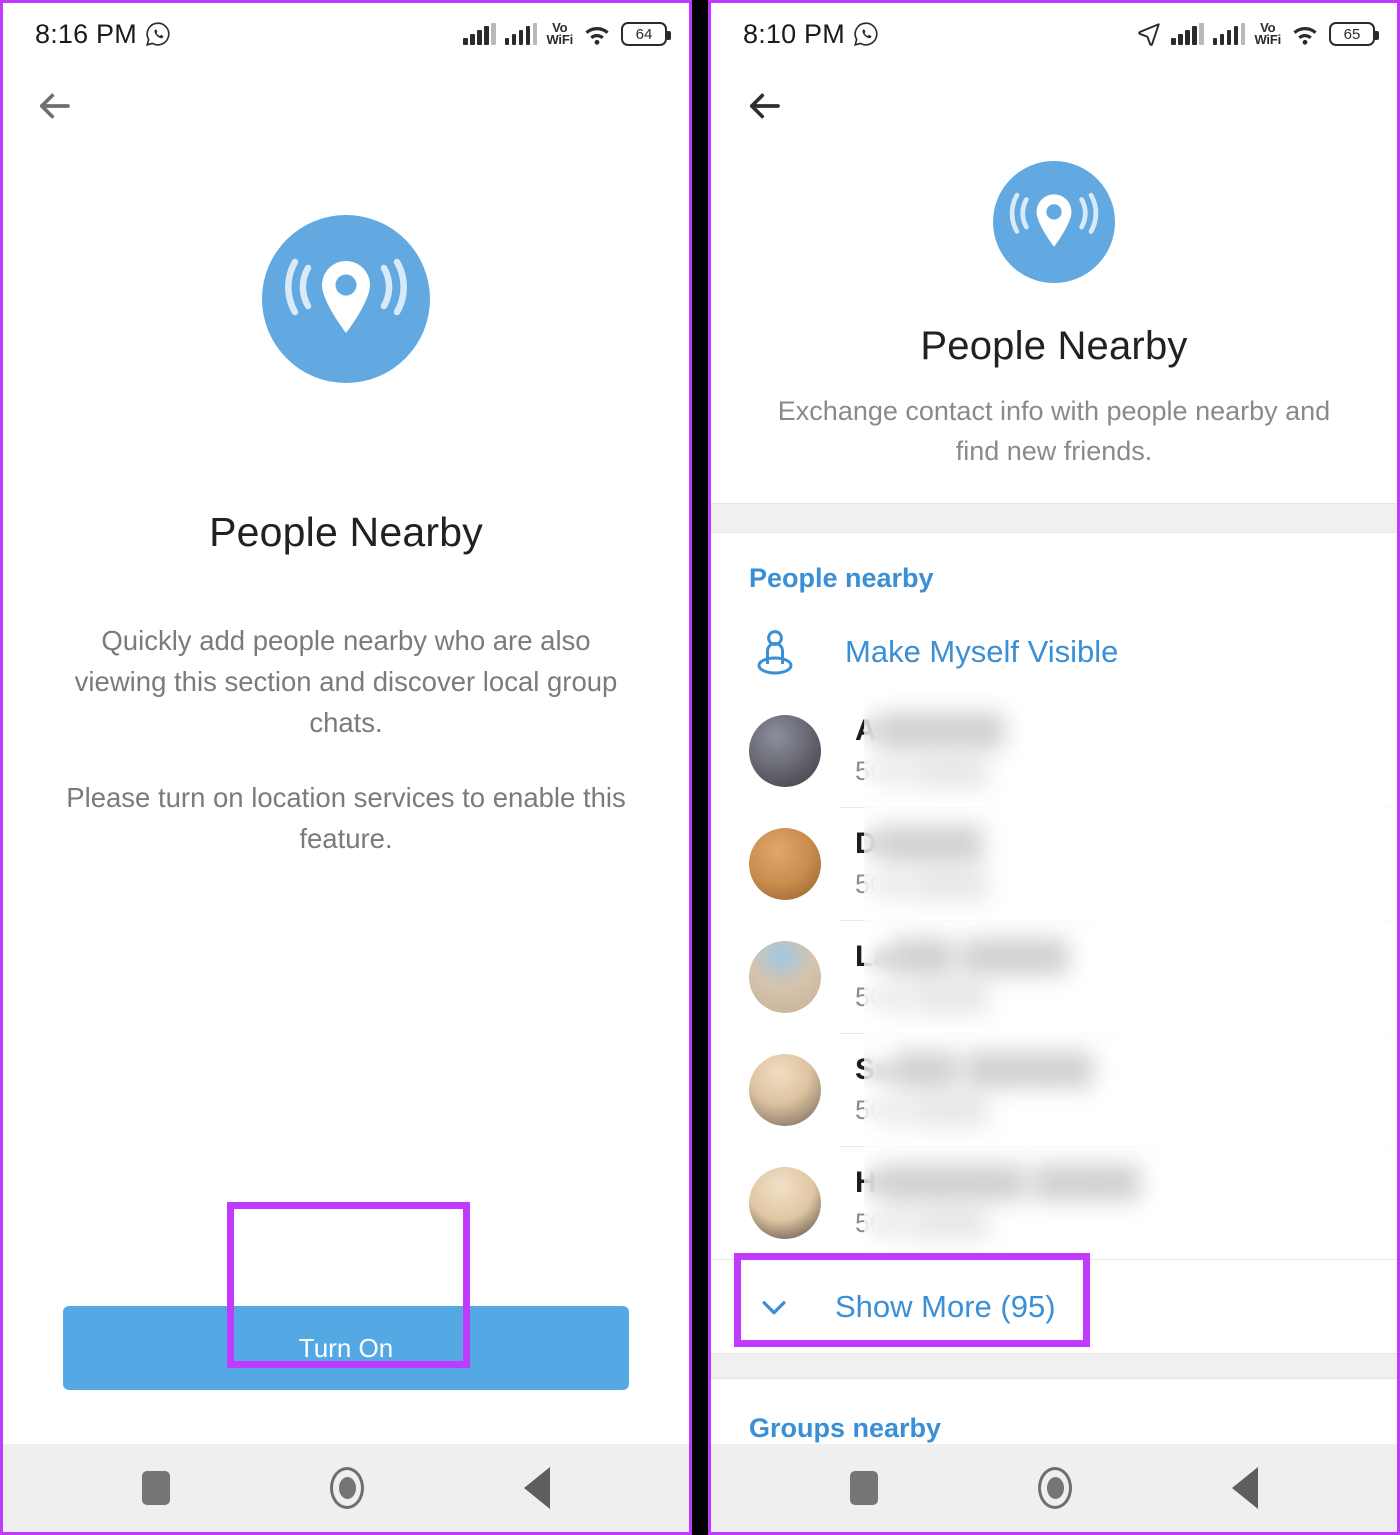 The image size is (1400, 1535). What do you see at coordinates (346, 34) in the screenshot?
I see `left-status-bar: 8:16 PM Vo WiFi 64` at bounding box center [346, 34].